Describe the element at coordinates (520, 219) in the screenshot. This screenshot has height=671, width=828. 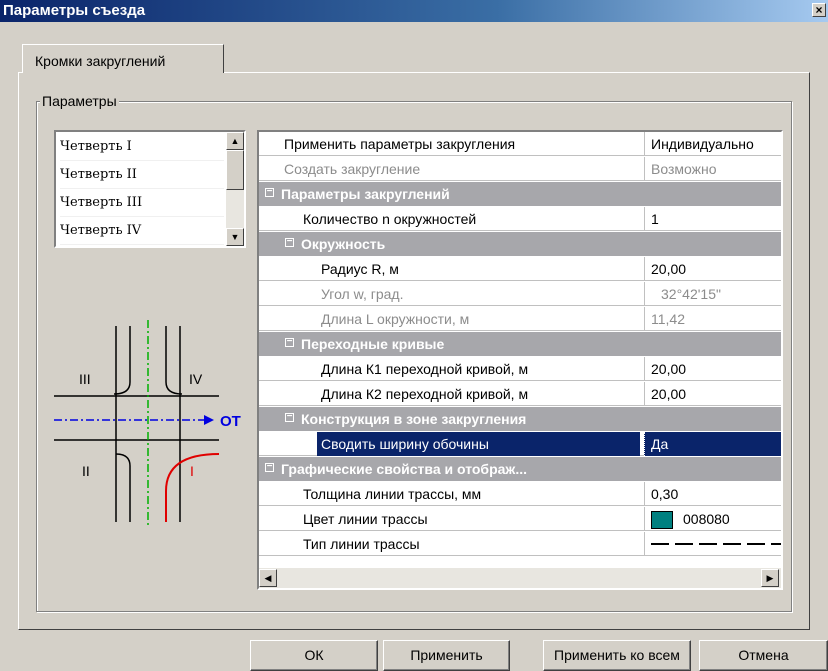
I see `prop-circle-count: Количество n окружностей 1` at that location.